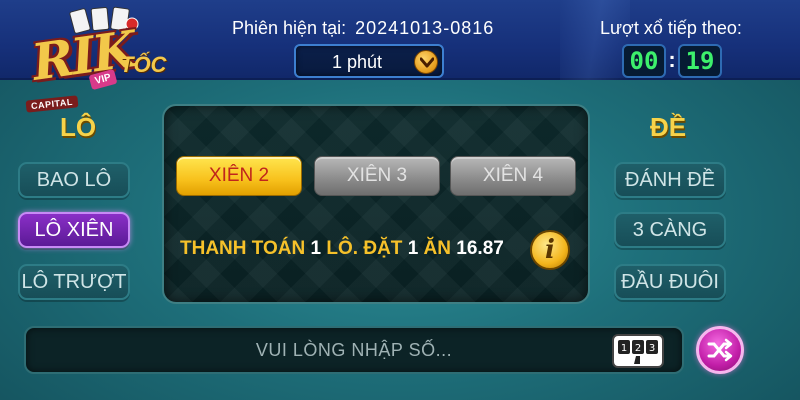 This screenshot has height=400, width=800. Describe the element at coordinates (700, 61) in the screenshot. I see `timer-seconds: 19` at that location.